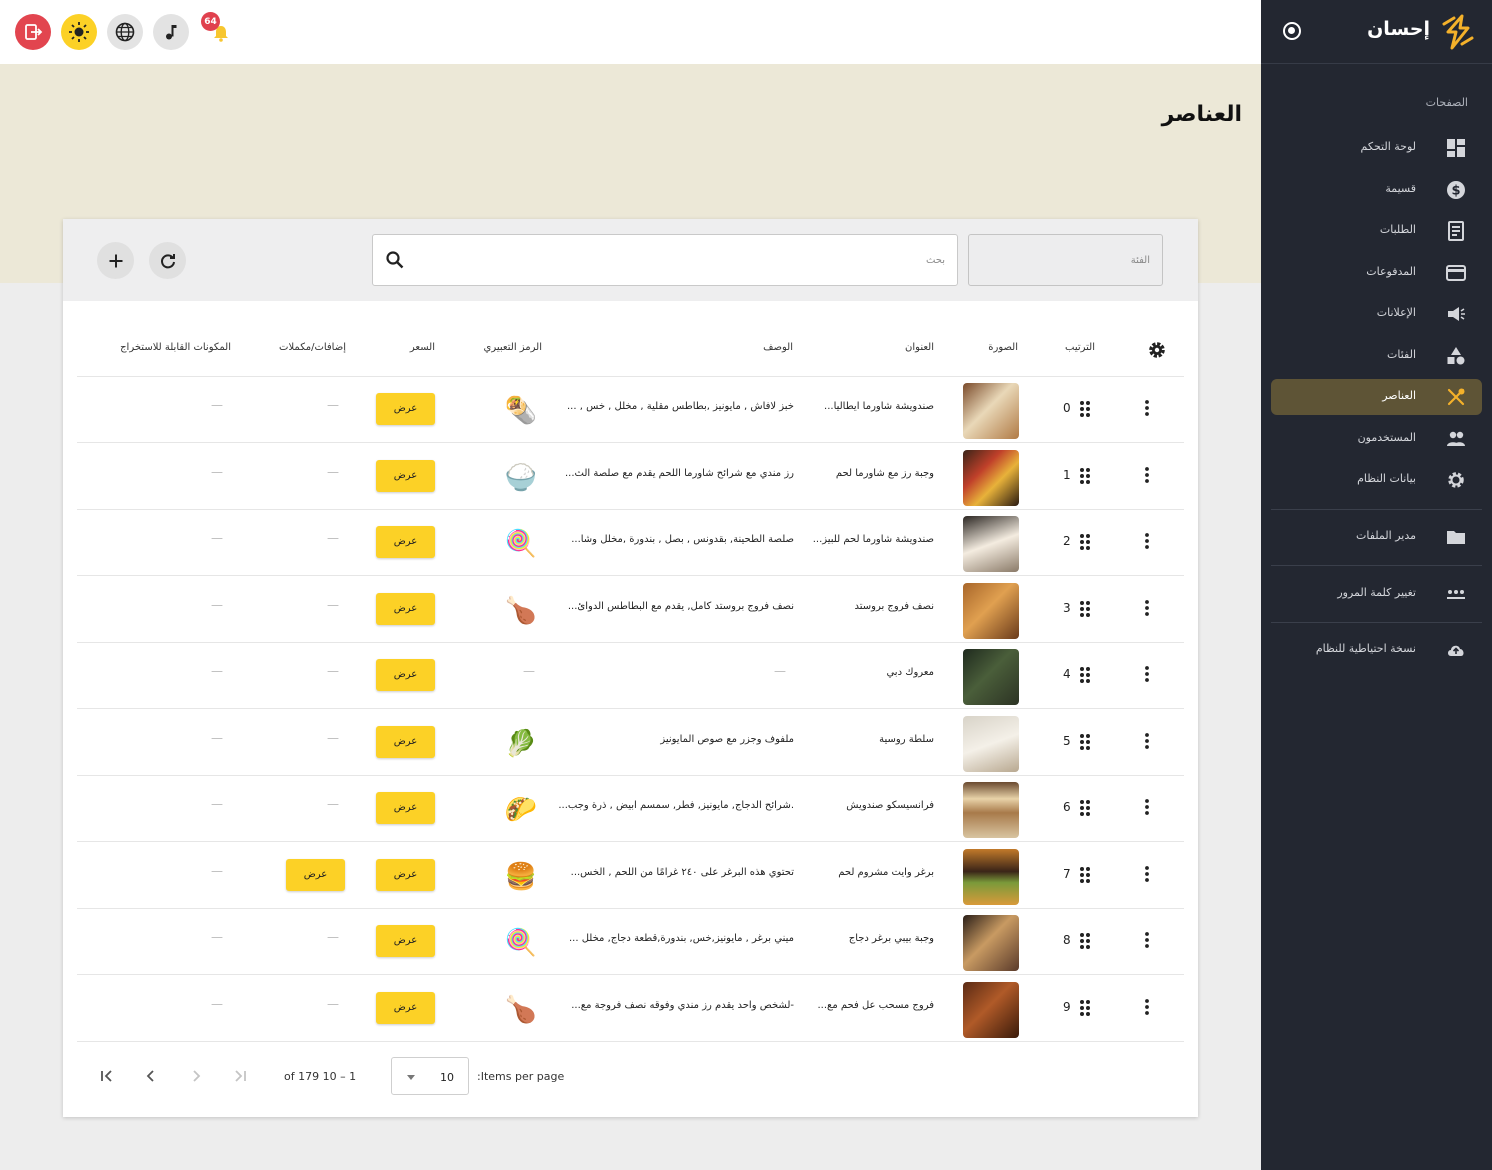 The height and width of the screenshot is (1170, 1492). What do you see at coordinates (630, 1077) in the screenshot?
I see `paginator: of 179 10 – 1 10 :Items per page` at bounding box center [630, 1077].